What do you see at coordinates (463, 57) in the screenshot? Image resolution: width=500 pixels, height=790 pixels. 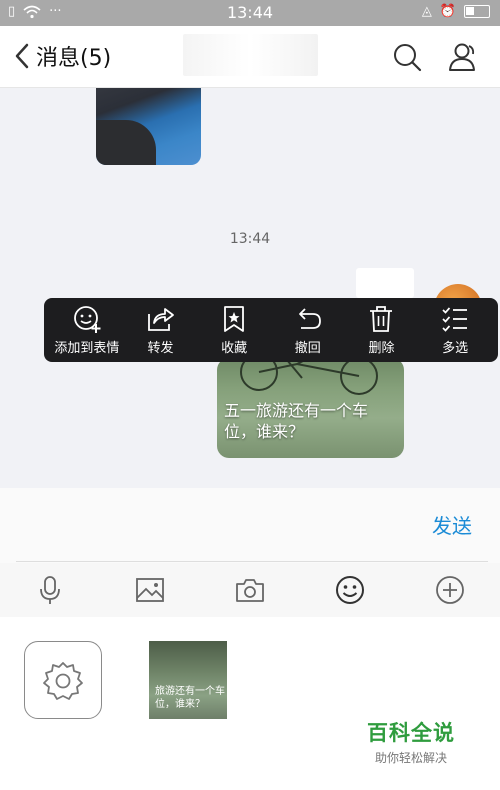 I see `group-profile-icon` at bounding box center [463, 57].